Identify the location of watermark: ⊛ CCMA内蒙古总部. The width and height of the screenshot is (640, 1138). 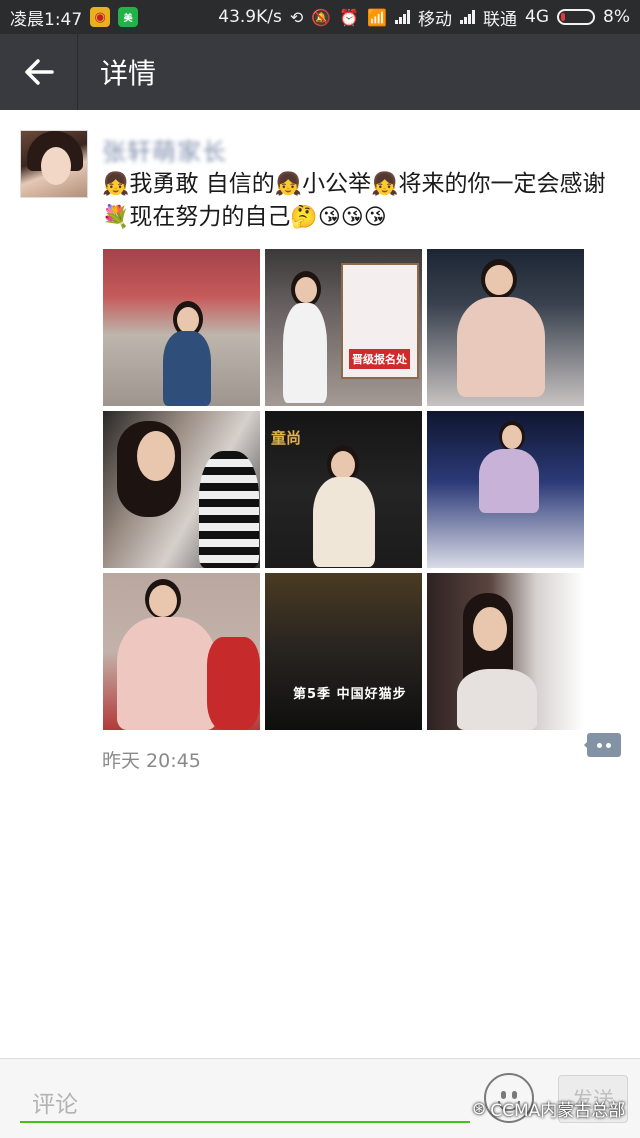
(549, 1109).